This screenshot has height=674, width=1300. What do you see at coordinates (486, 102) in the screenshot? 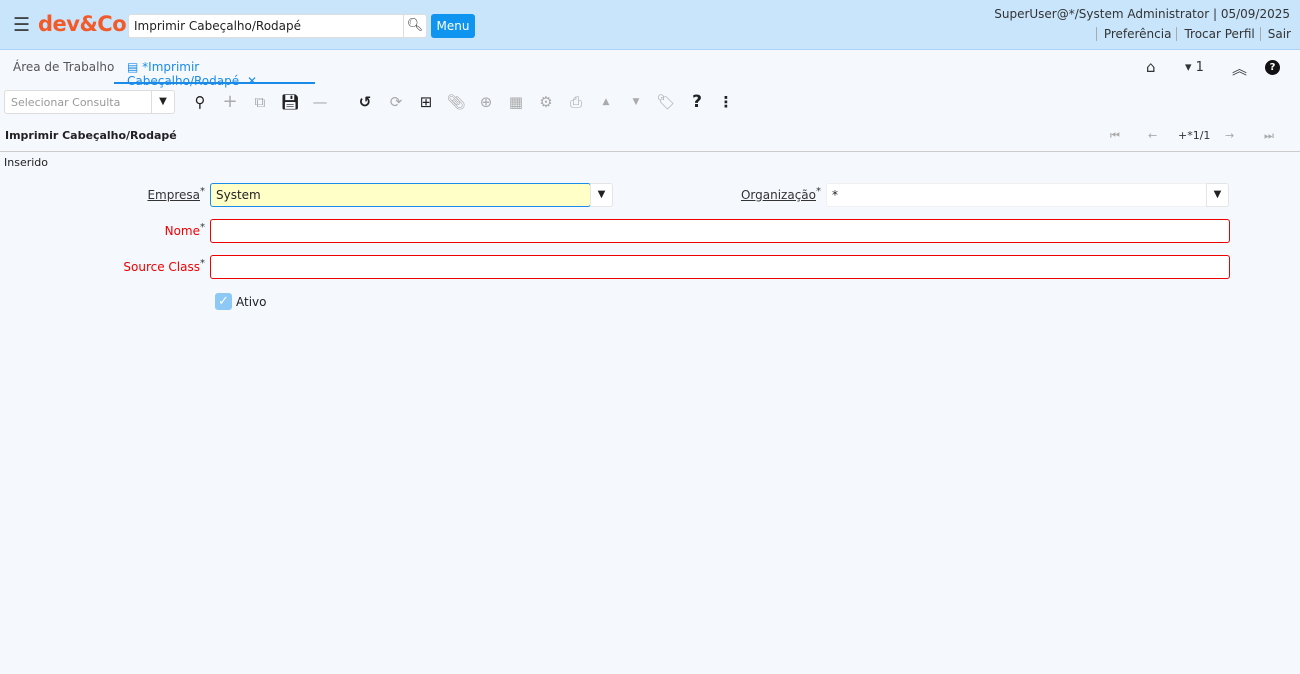
I see `zoom-in-icon: ⊕` at bounding box center [486, 102].